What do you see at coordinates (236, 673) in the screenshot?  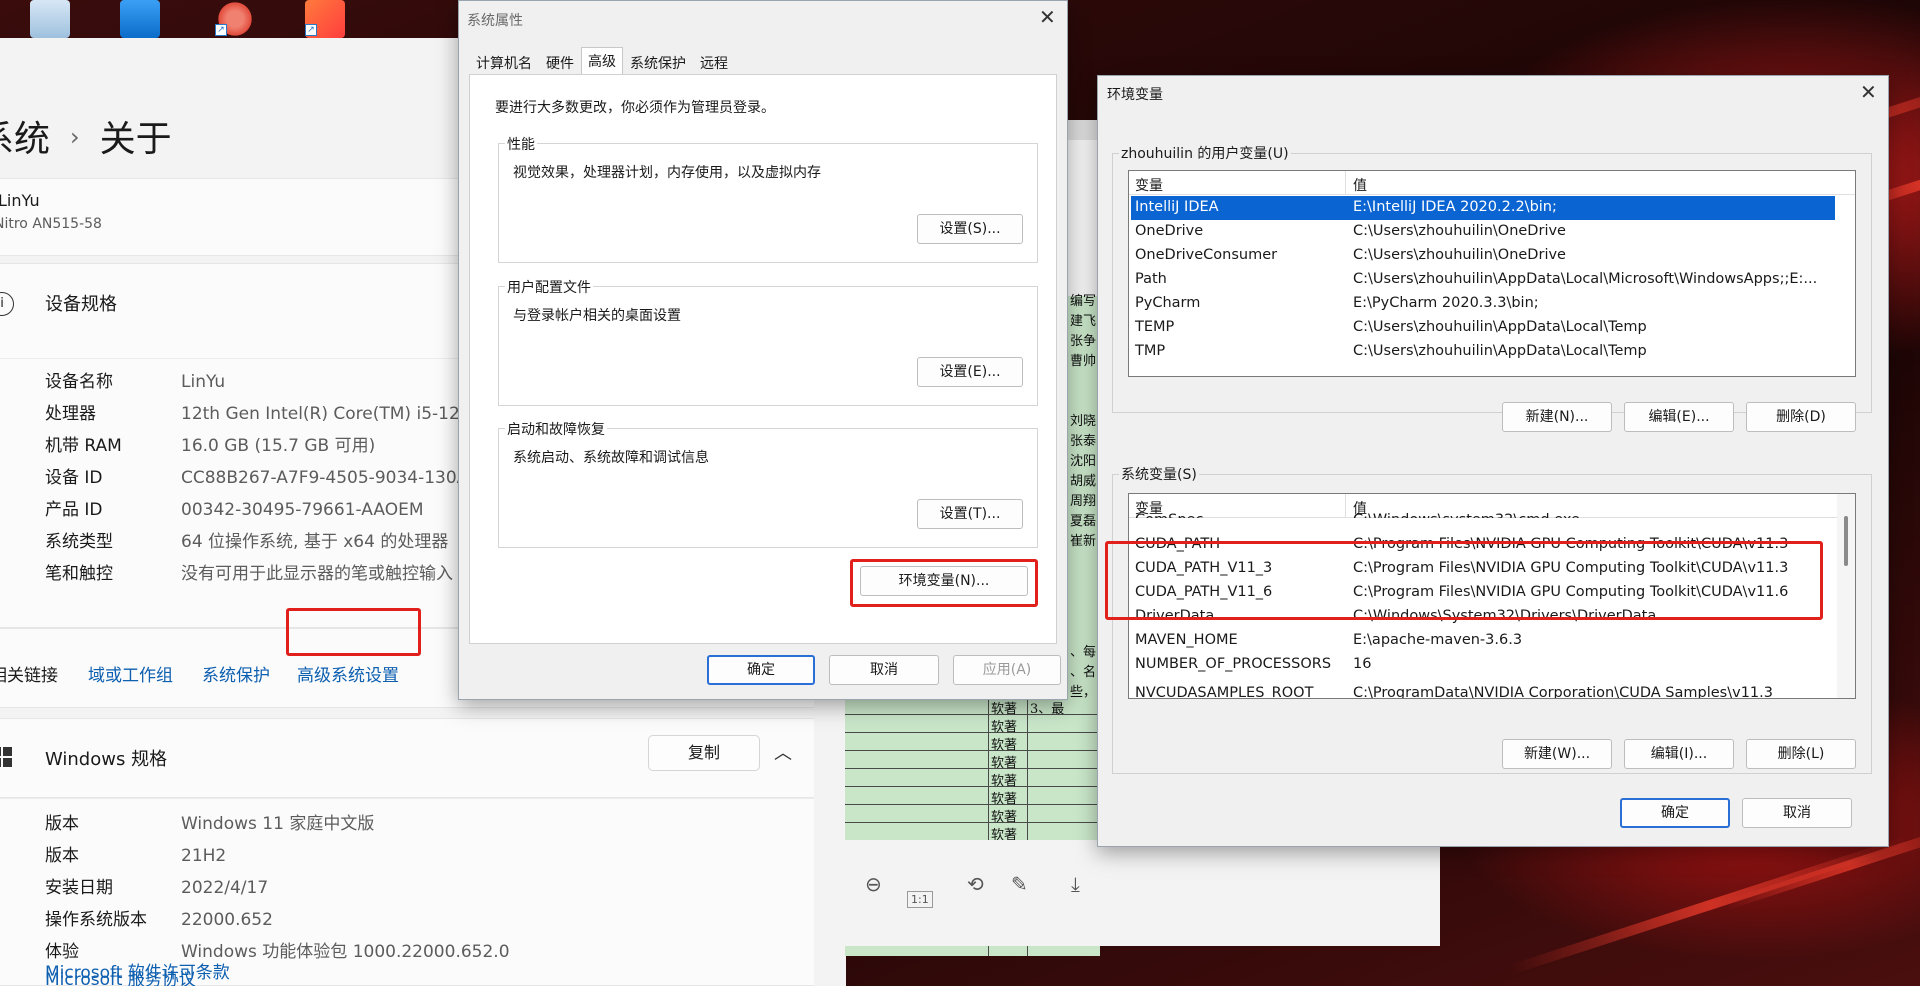 I see `system-protection-link: 系统保护` at bounding box center [236, 673].